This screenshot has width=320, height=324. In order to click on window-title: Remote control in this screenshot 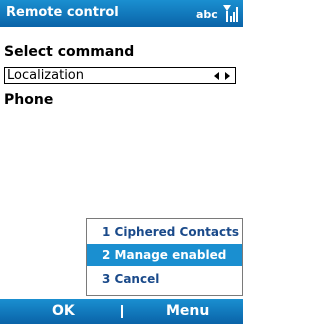, I will do `click(62, 12)`.